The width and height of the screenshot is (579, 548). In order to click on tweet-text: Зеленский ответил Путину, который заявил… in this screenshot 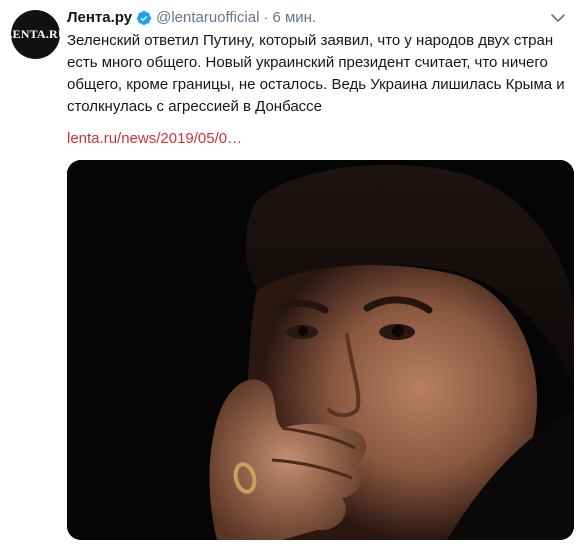, I will do `click(316, 73)`.